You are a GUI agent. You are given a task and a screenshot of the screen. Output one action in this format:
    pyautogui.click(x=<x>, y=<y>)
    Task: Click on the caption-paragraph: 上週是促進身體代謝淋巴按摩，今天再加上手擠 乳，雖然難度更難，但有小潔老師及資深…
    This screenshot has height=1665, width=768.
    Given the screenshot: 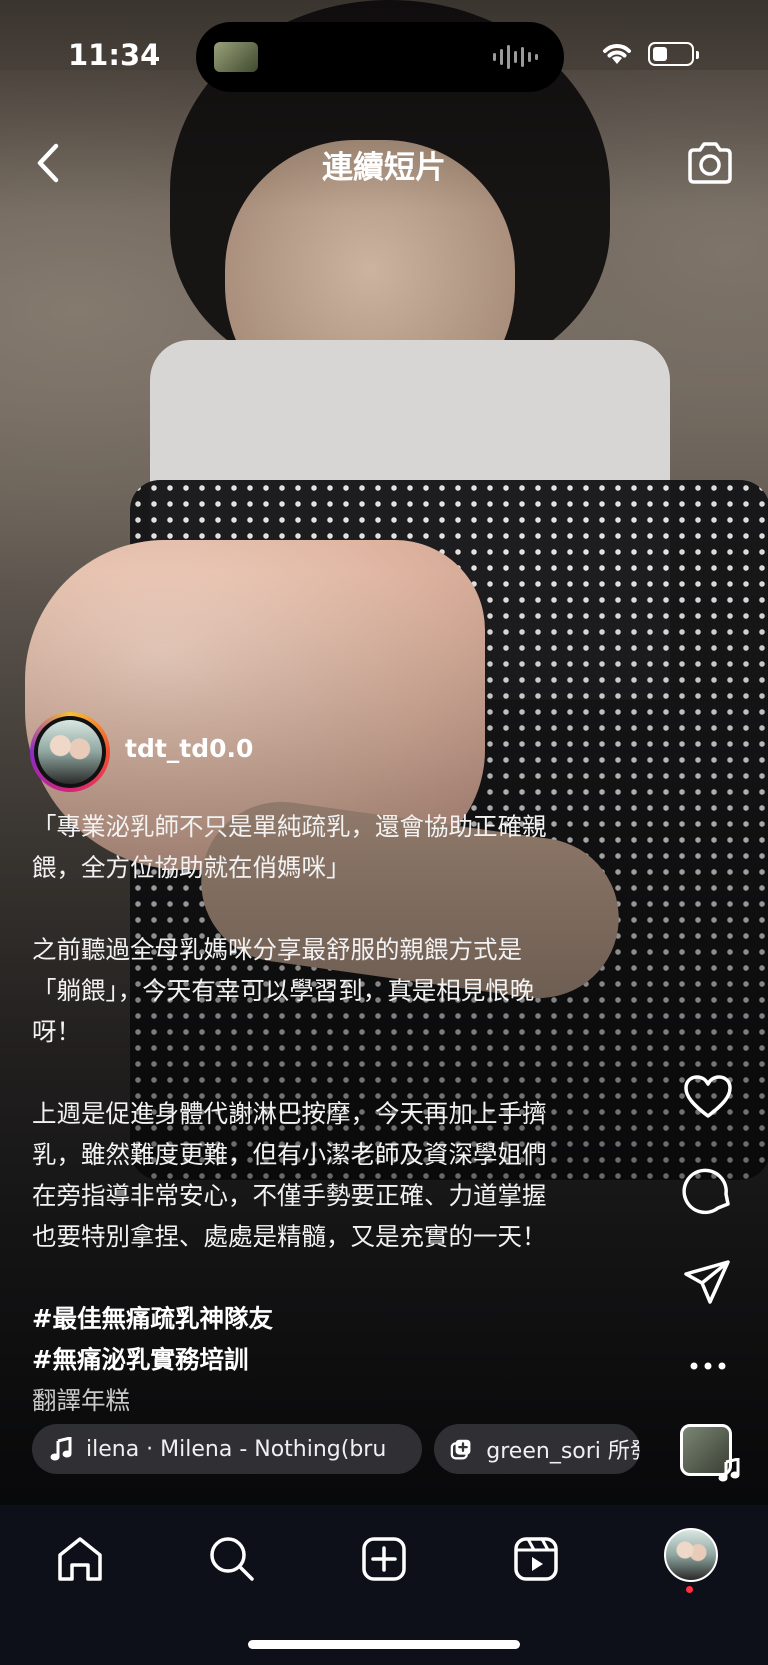 What is the action you would take?
    pyautogui.click(x=289, y=1175)
    